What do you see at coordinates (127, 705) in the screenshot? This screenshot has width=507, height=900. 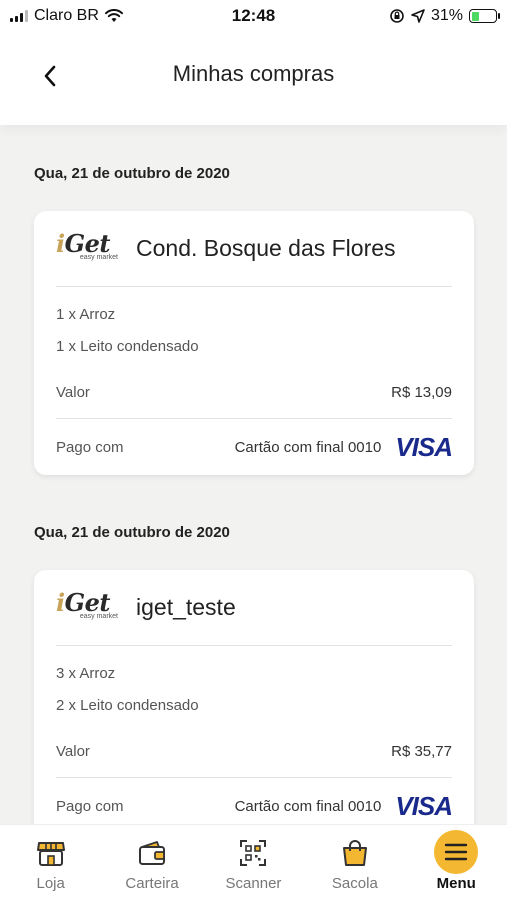 I see `order-item: 2 x Leito condensado` at bounding box center [127, 705].